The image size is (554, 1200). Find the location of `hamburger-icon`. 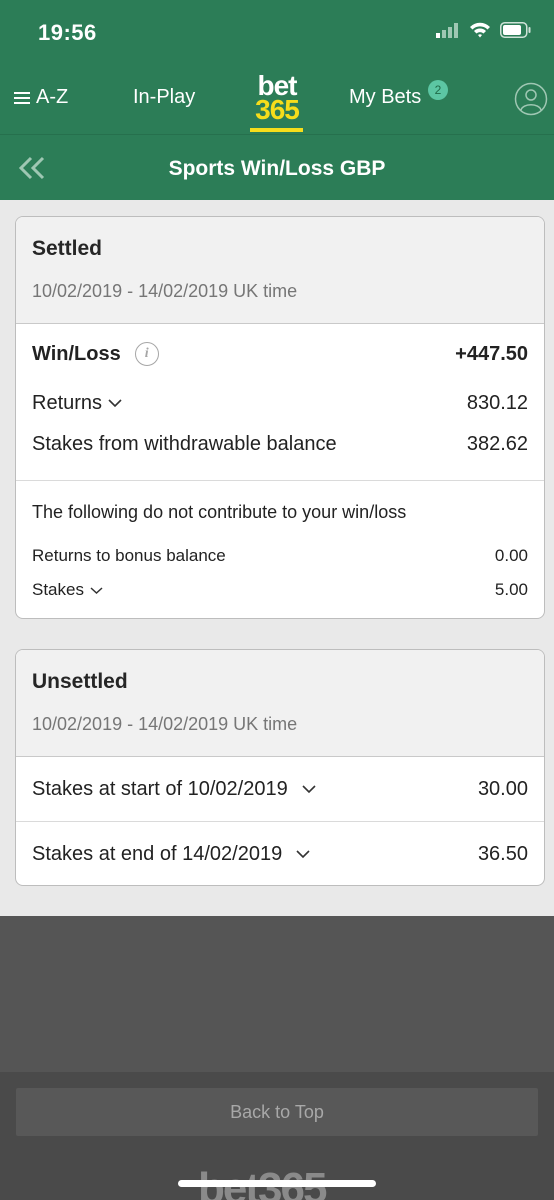

hamburger-icon is located at coordinates (22, 97).